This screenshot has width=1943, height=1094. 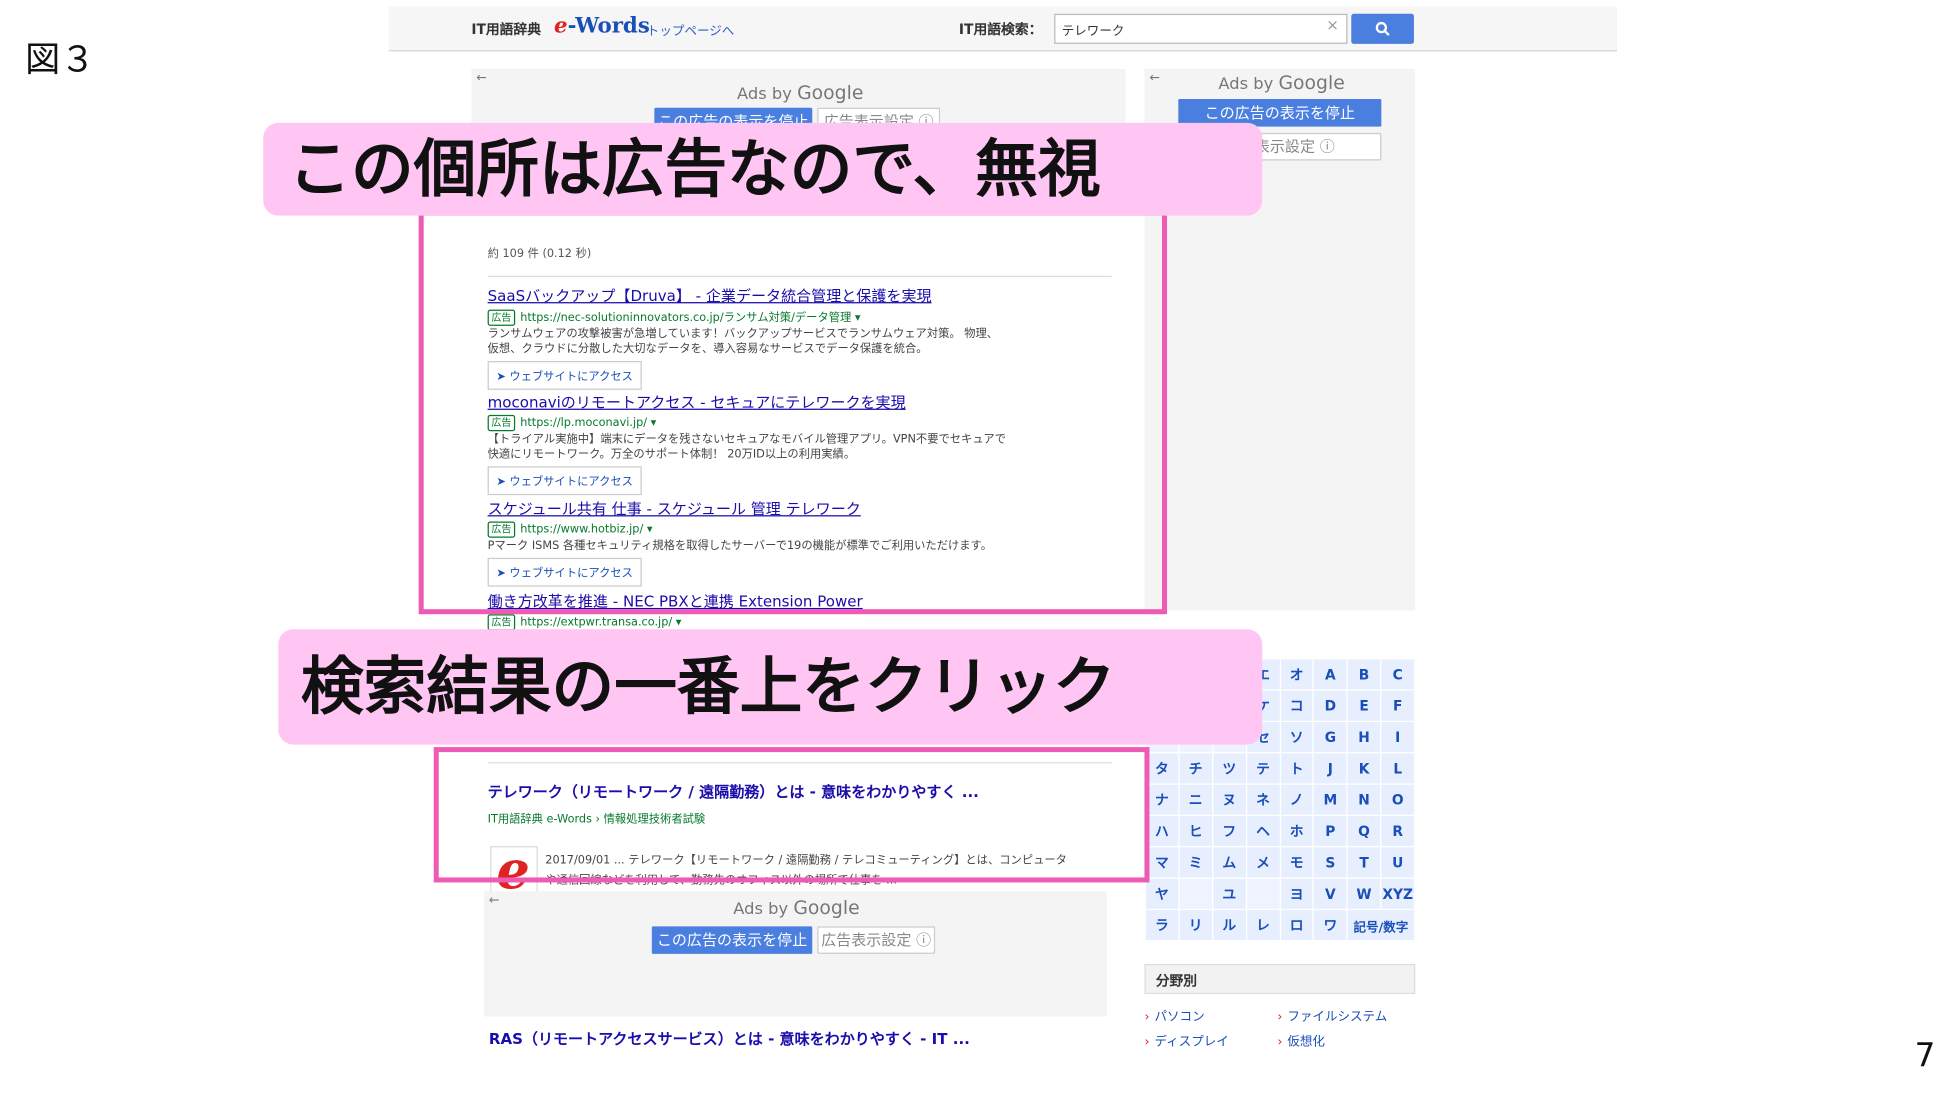 I want to click on kana-index-cell: H, so click(x=1364, y=737).